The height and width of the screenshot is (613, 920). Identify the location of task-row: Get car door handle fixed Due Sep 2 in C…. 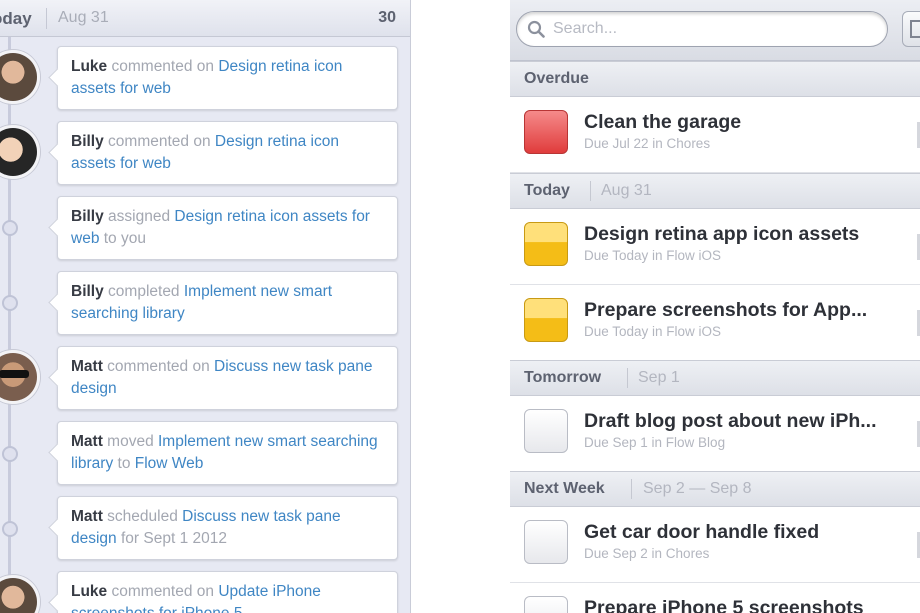
(715, 545).